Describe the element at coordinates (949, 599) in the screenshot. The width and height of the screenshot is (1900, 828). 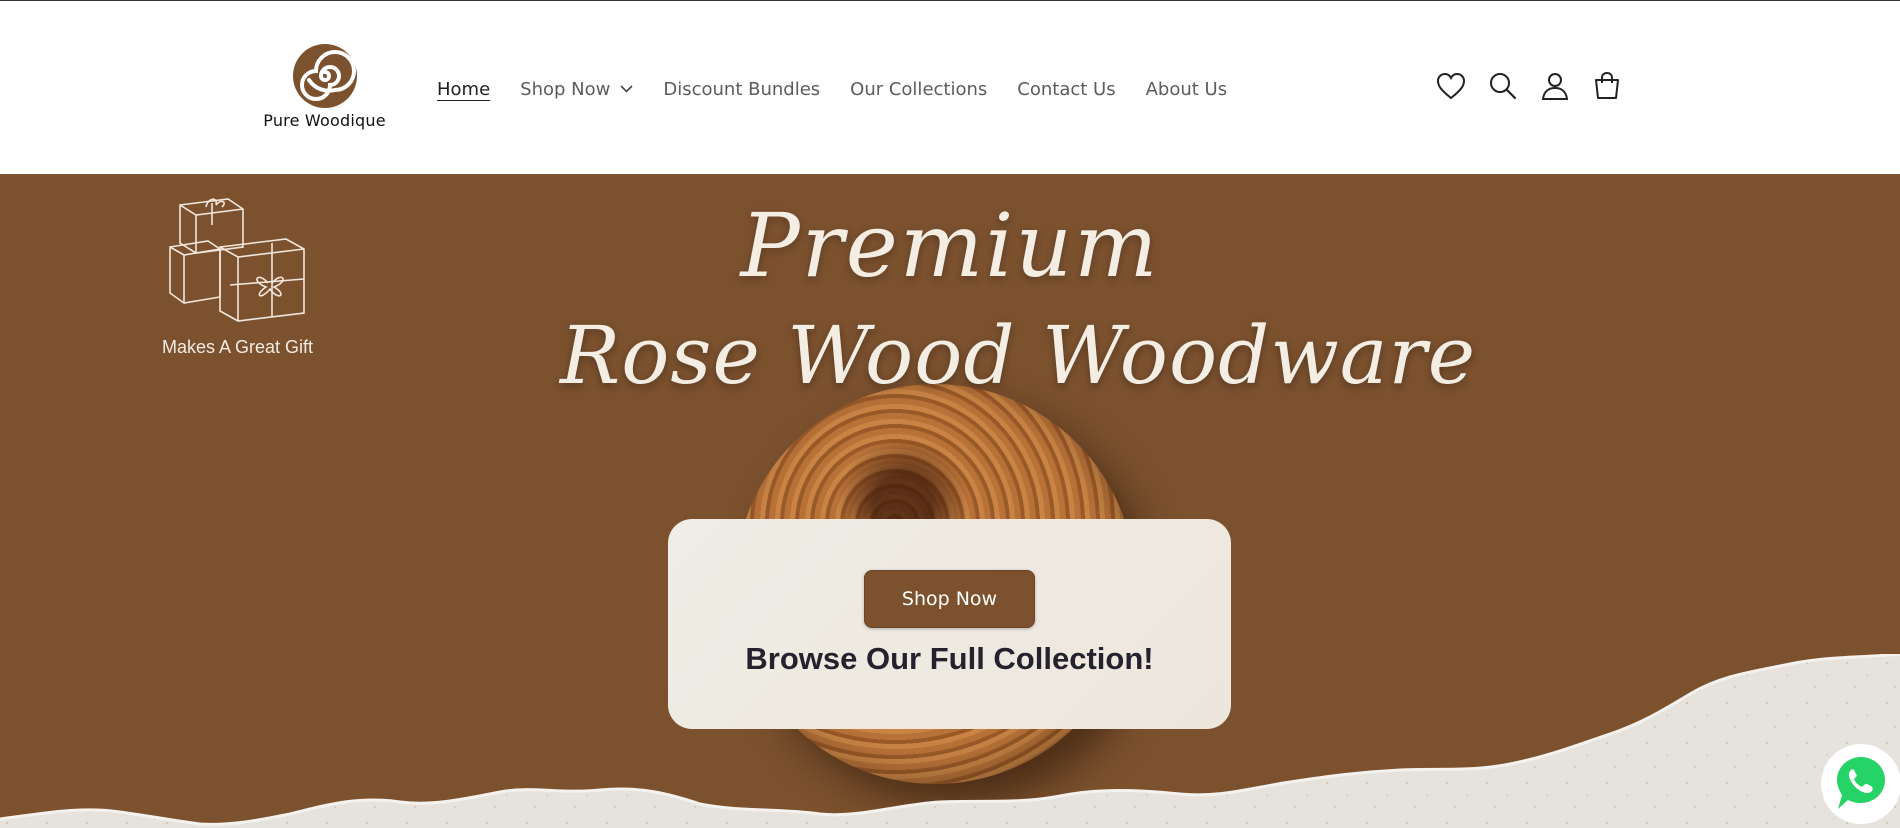
I see `shop-now-button: Shop Now` at that location.